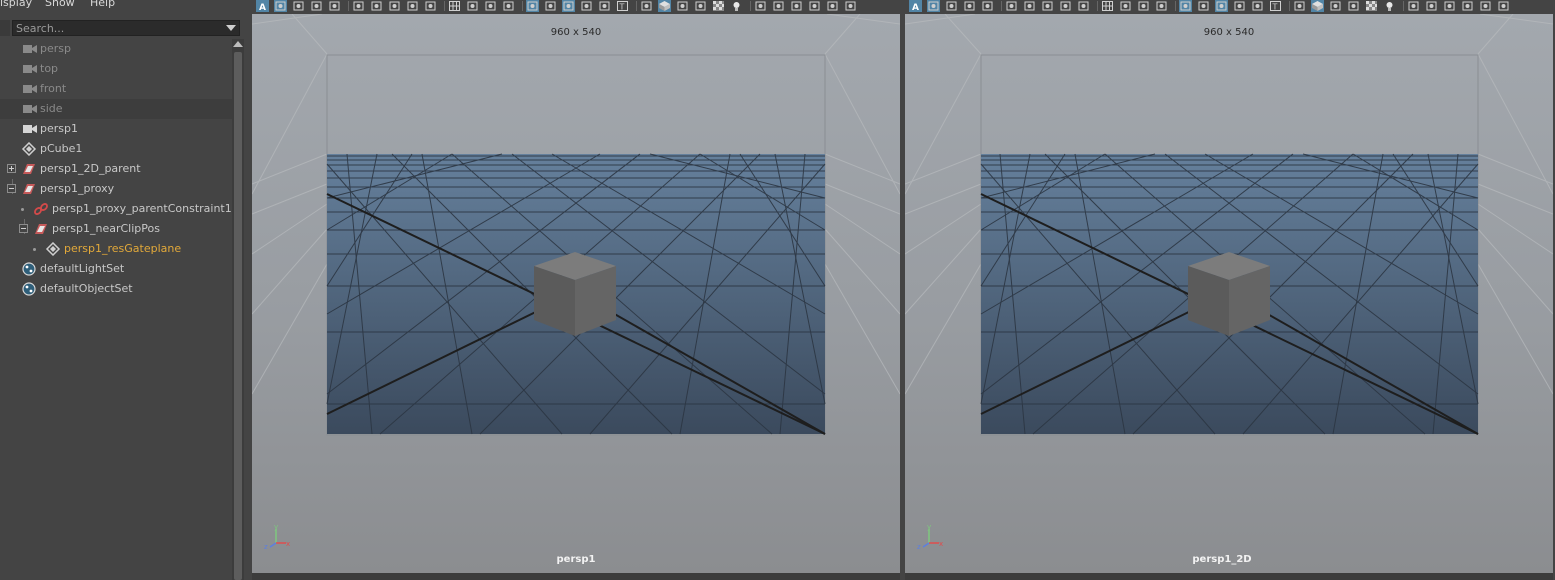 This screenshot has width=1555, height=580. What do you see at coordinates (5, 28) in the screenshot?
I see `search-grip` at bounding box center [5, 28].